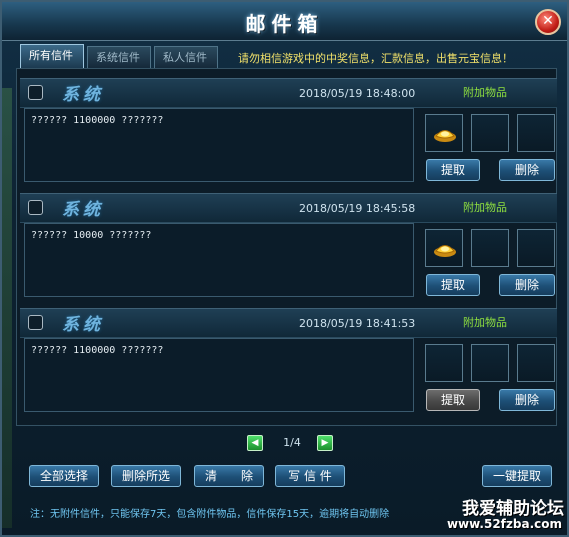 This screenshot has height=537, width=569. Describe the element at coordinates (288, 93) in the screenshot. I see `mail-header: 系统 2018/05/19 18:48:00 附加物品` at that location.